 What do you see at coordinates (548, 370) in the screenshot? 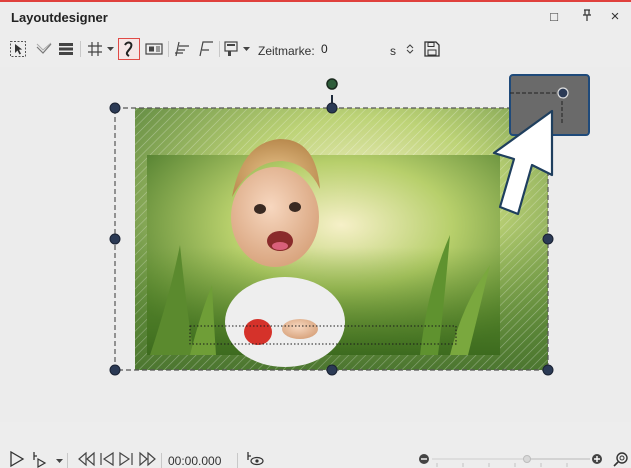
I see `resize-handle-bottom-right` at bounding box center [548, 370].